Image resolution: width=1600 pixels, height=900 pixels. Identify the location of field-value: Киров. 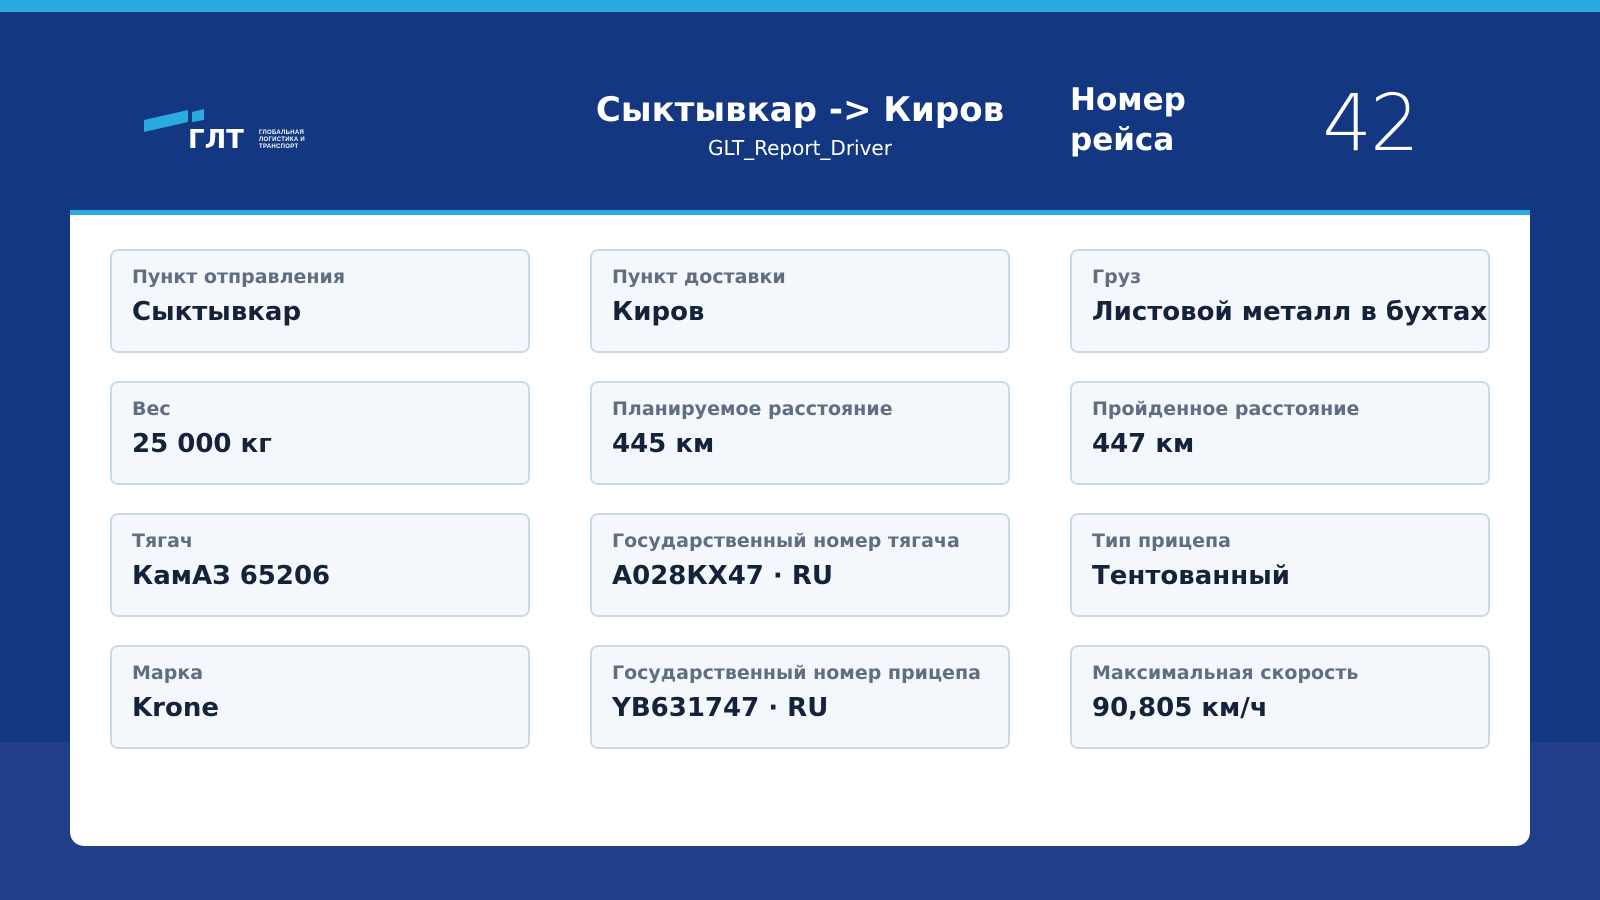
(658, 312).